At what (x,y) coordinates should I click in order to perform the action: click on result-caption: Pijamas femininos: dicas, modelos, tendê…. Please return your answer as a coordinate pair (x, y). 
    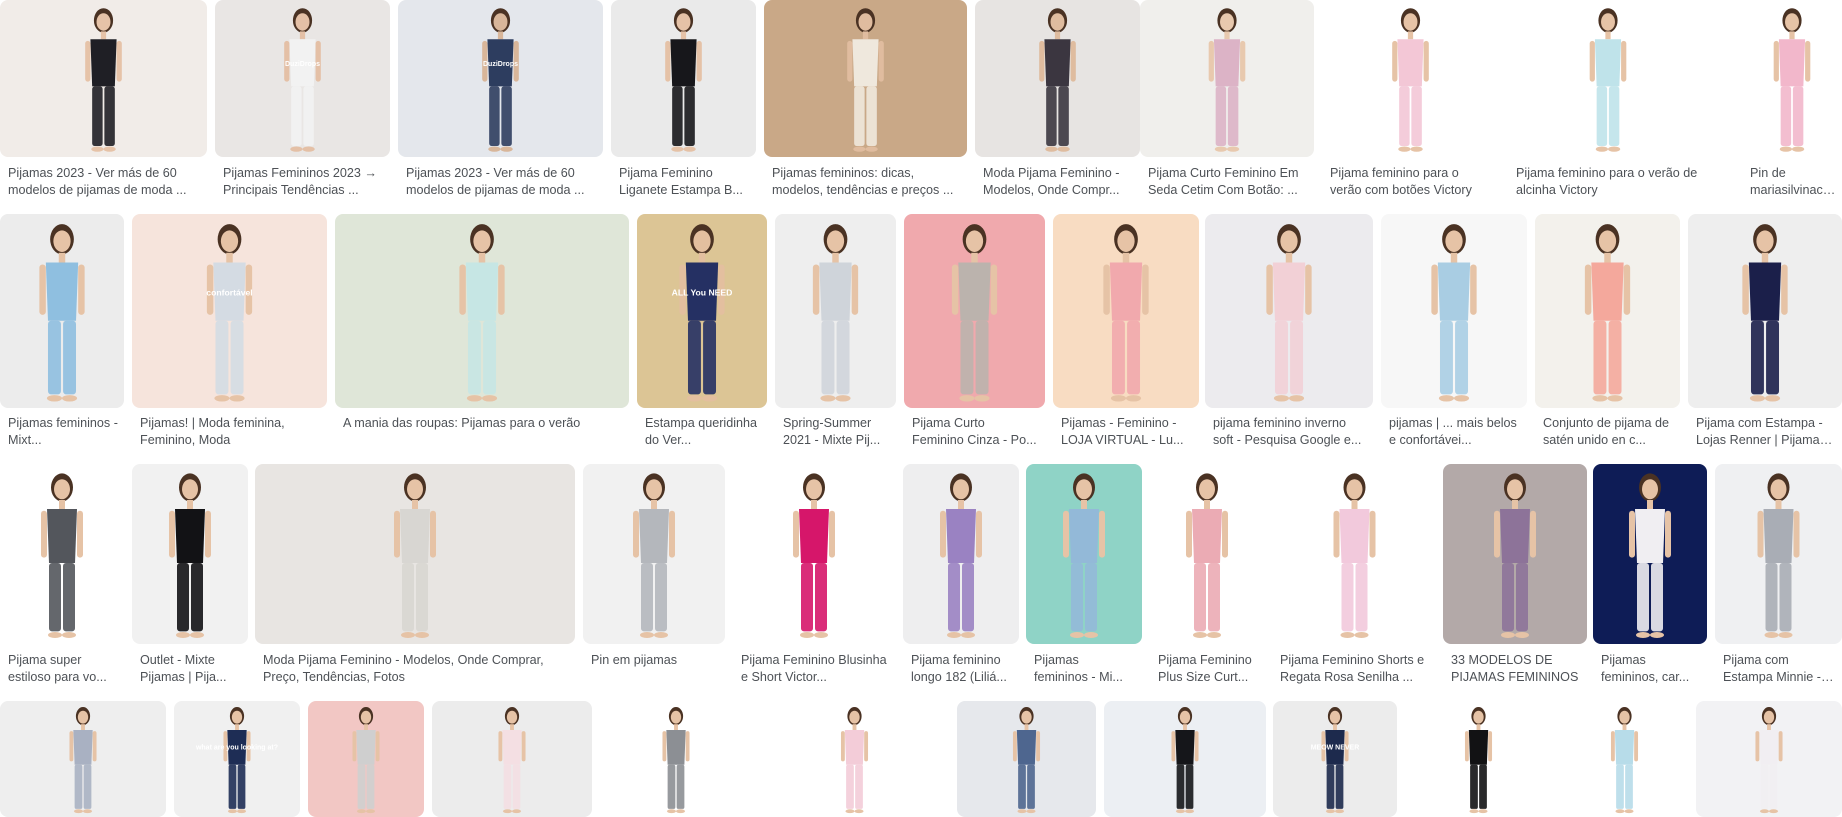
    Looking at the image, I should click on (866, 182).